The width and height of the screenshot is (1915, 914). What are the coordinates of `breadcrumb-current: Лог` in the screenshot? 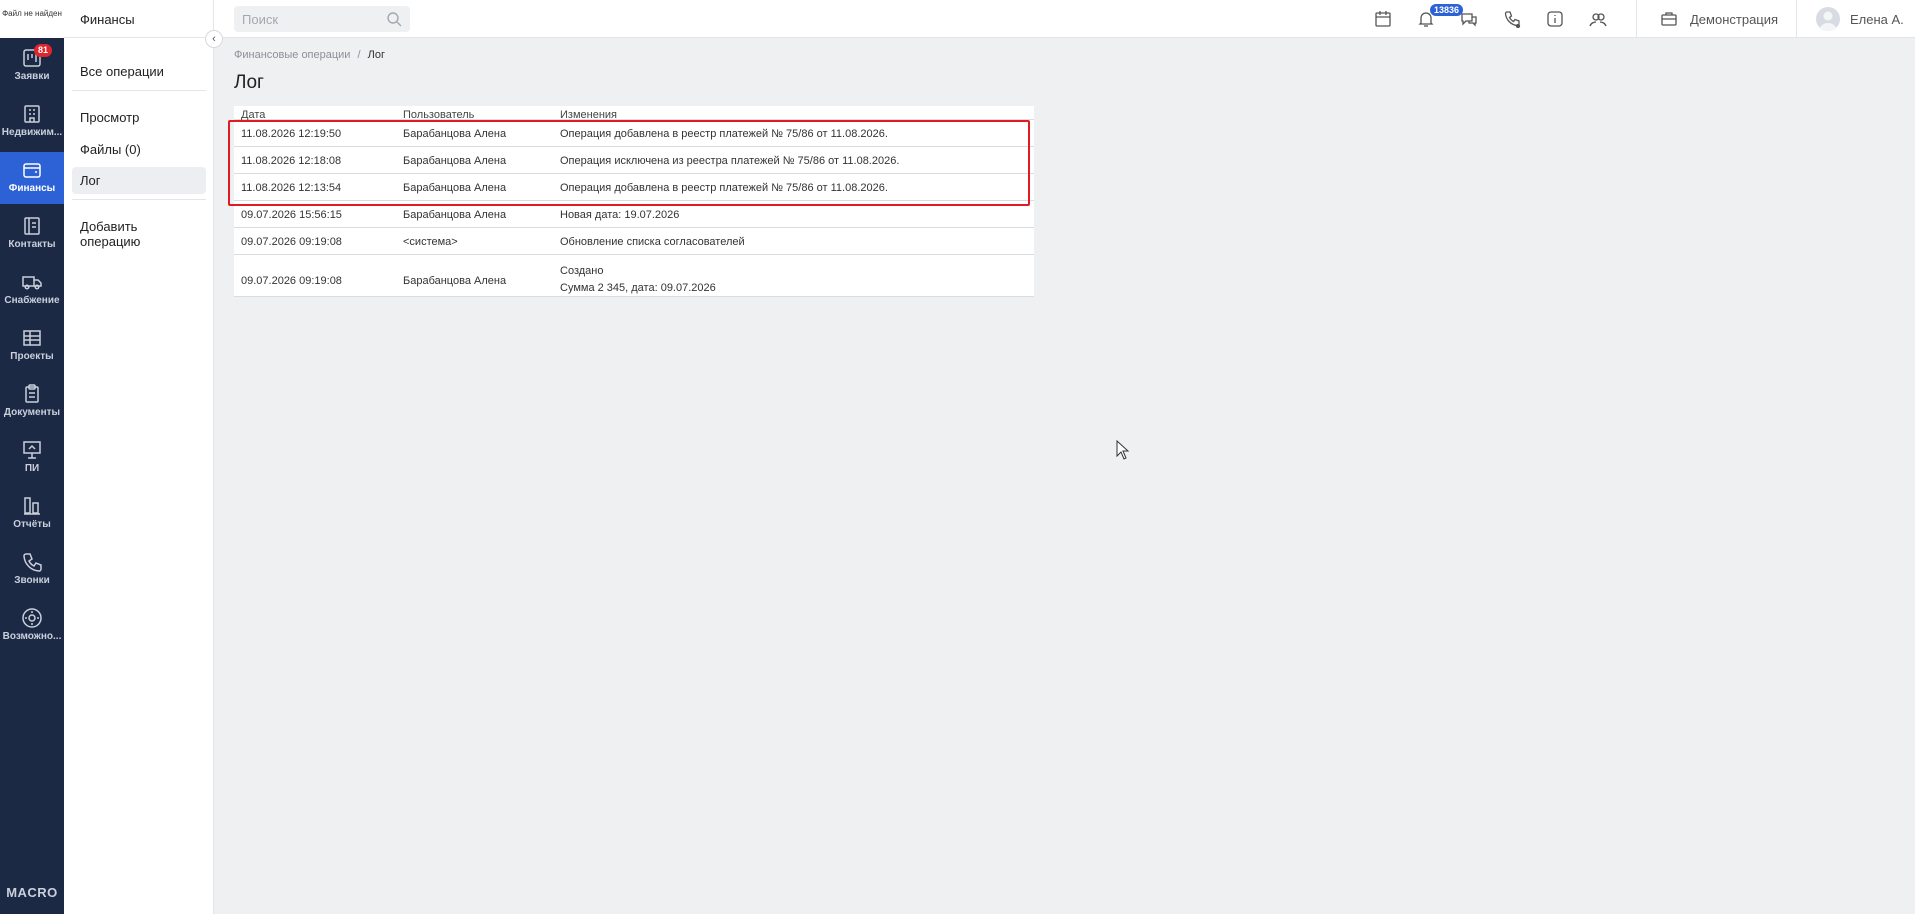 It's located at (376, 55).